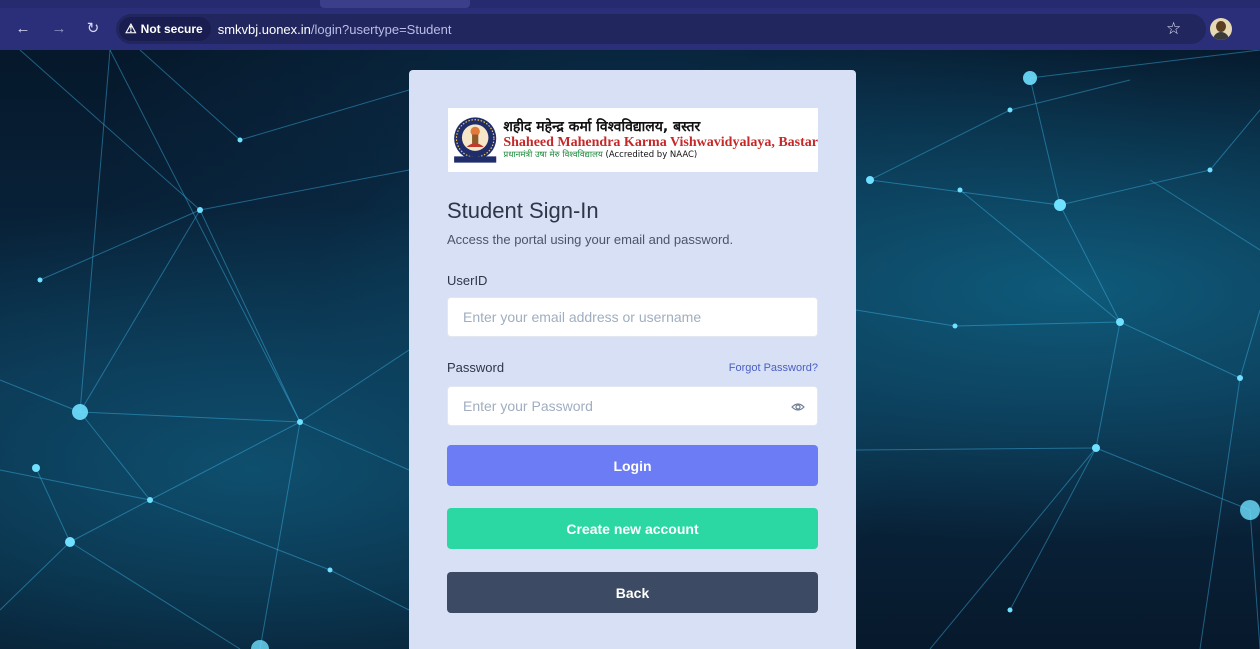 The image size is (1260, 649). I want to click on userid-input, so click(632, 317).